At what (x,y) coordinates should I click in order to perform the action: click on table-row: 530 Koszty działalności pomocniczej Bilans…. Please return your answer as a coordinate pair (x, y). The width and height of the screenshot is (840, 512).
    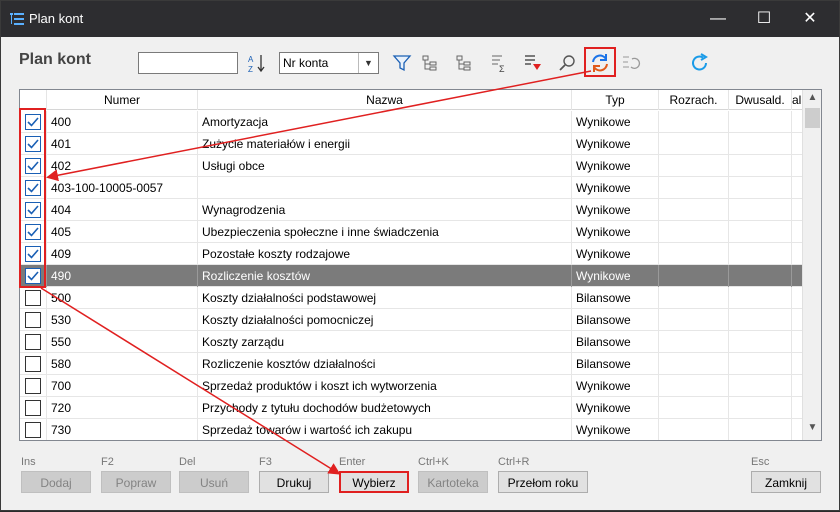
    Looking at the image, I should click on (411, 320).